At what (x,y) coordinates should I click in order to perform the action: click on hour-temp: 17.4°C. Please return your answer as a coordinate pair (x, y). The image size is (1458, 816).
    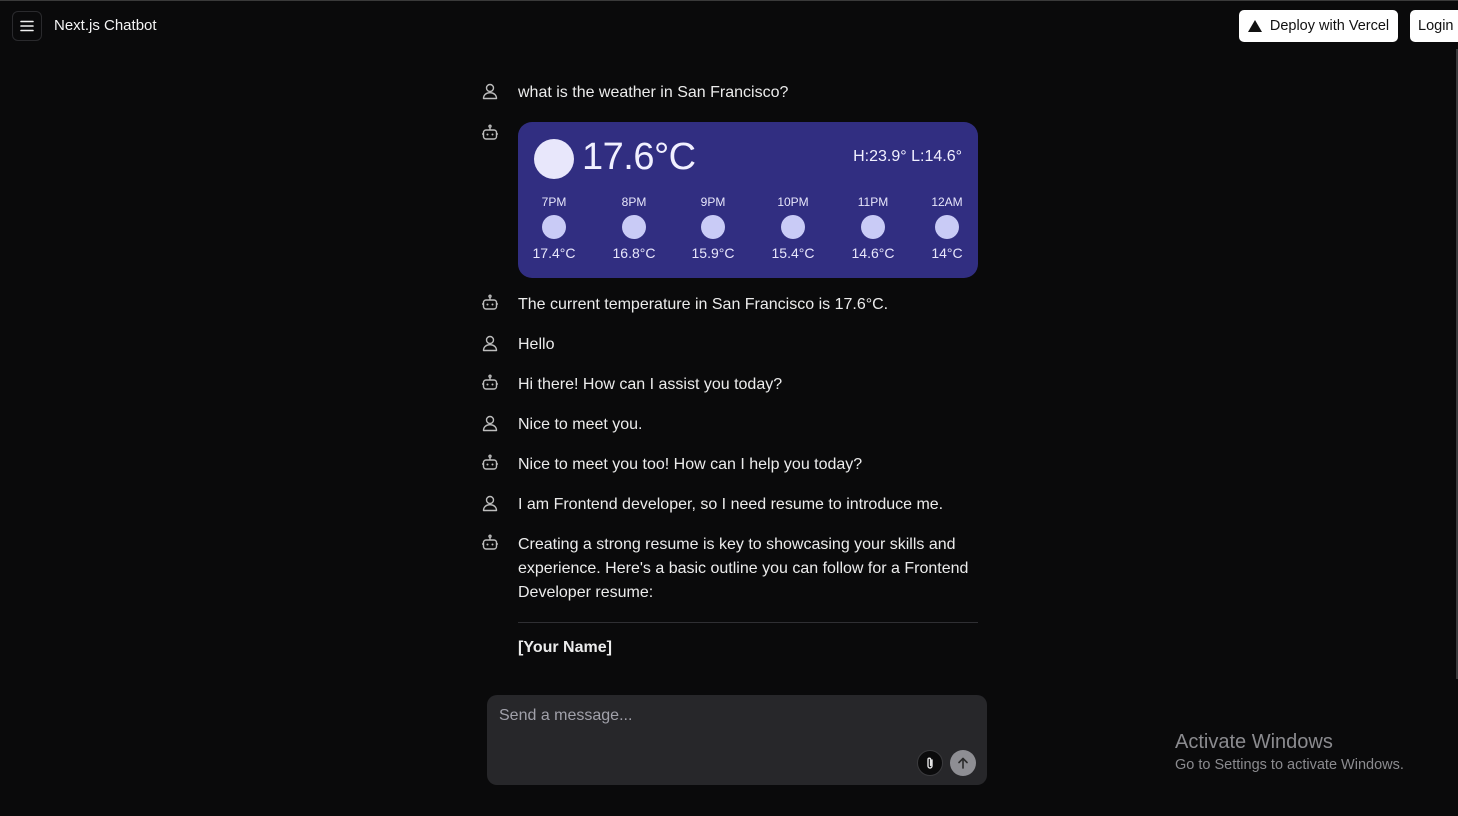
    Looking at the image, I should click on (554, 253).